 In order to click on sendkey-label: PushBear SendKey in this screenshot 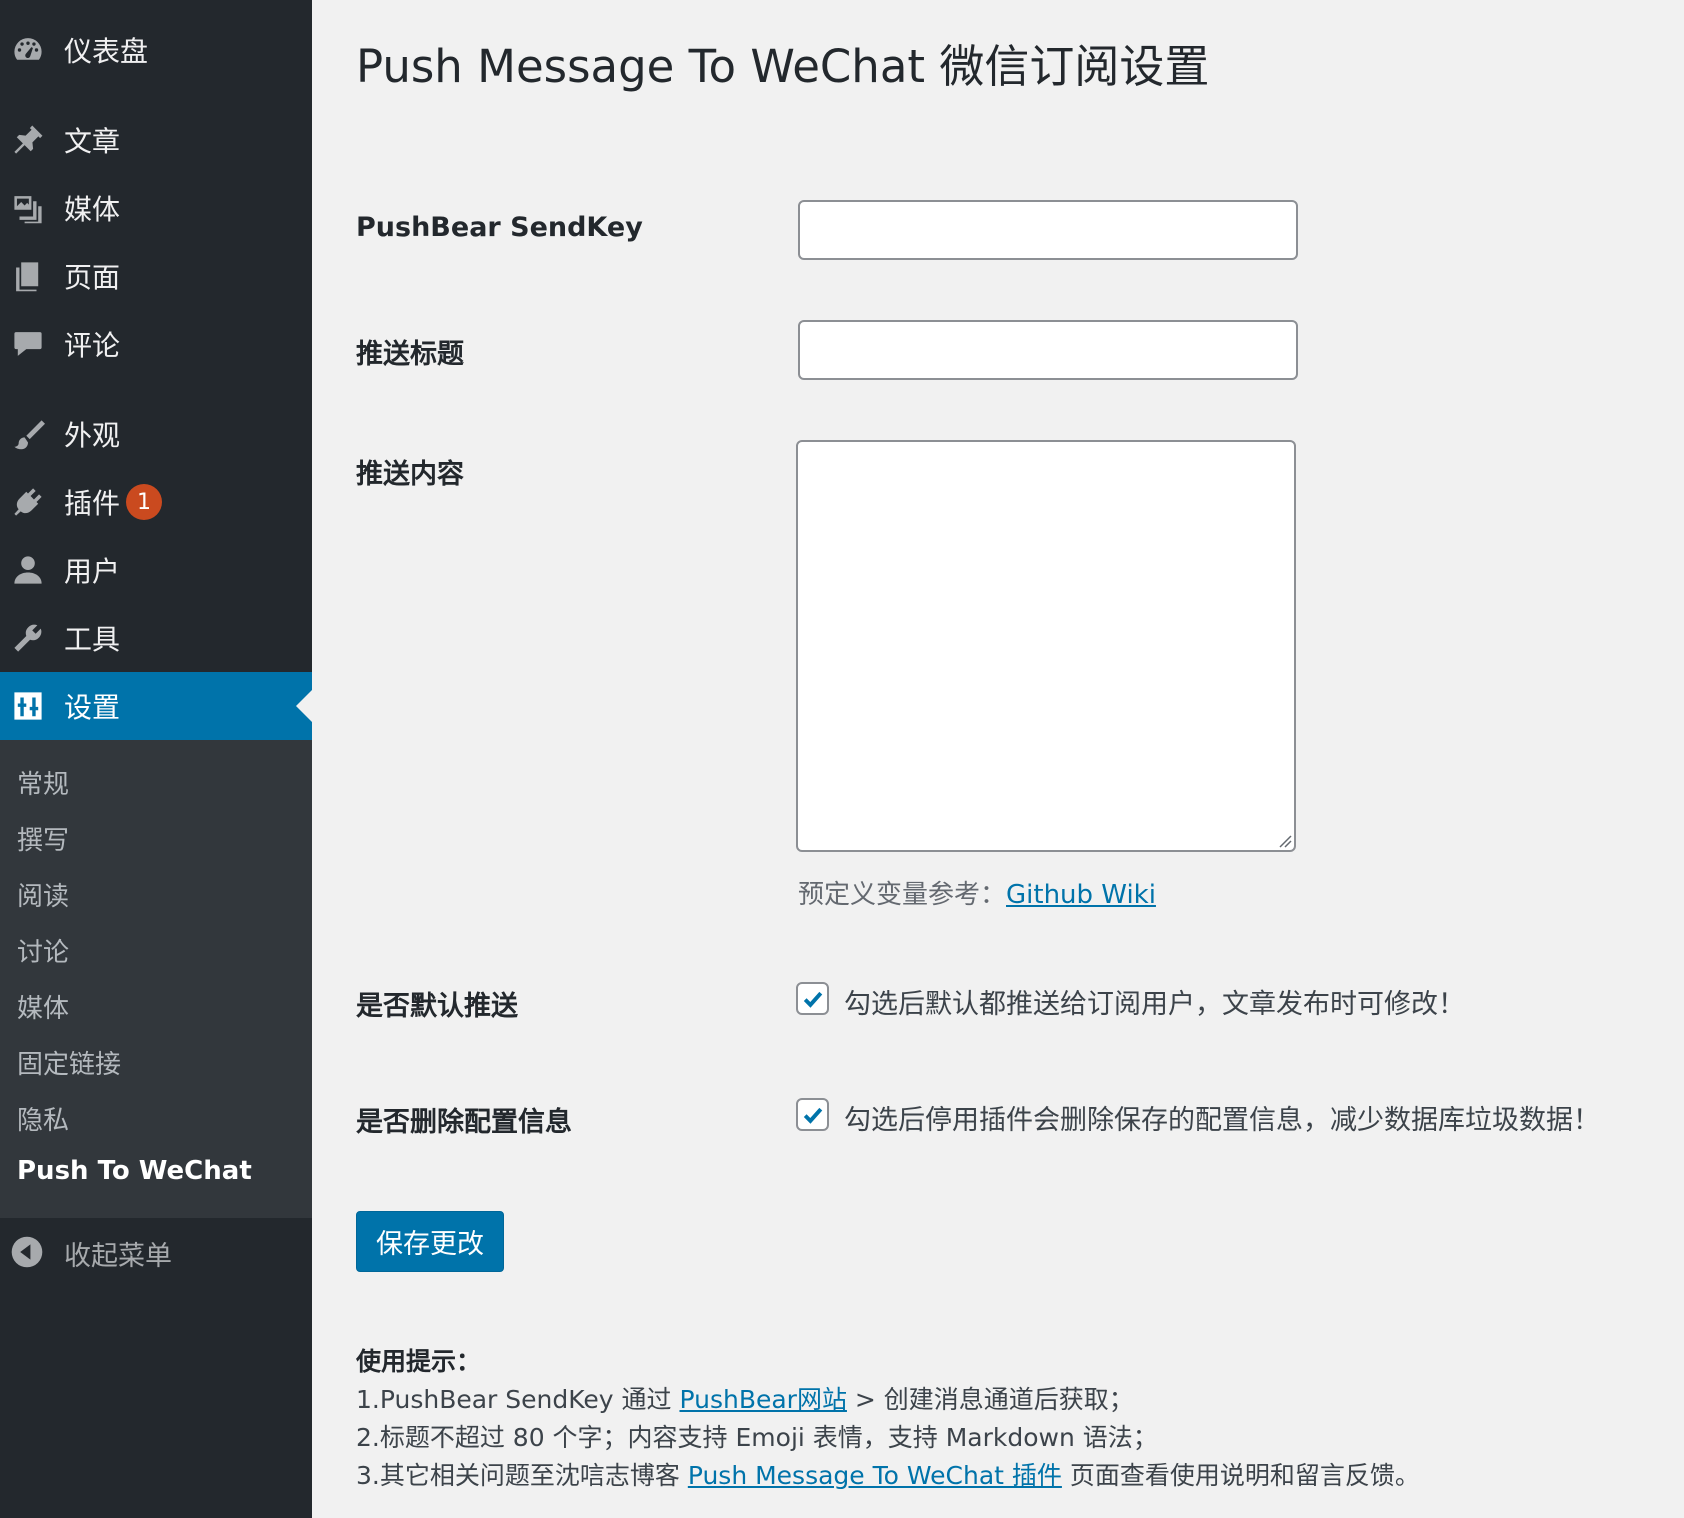, I will do `click(499, 227)`.